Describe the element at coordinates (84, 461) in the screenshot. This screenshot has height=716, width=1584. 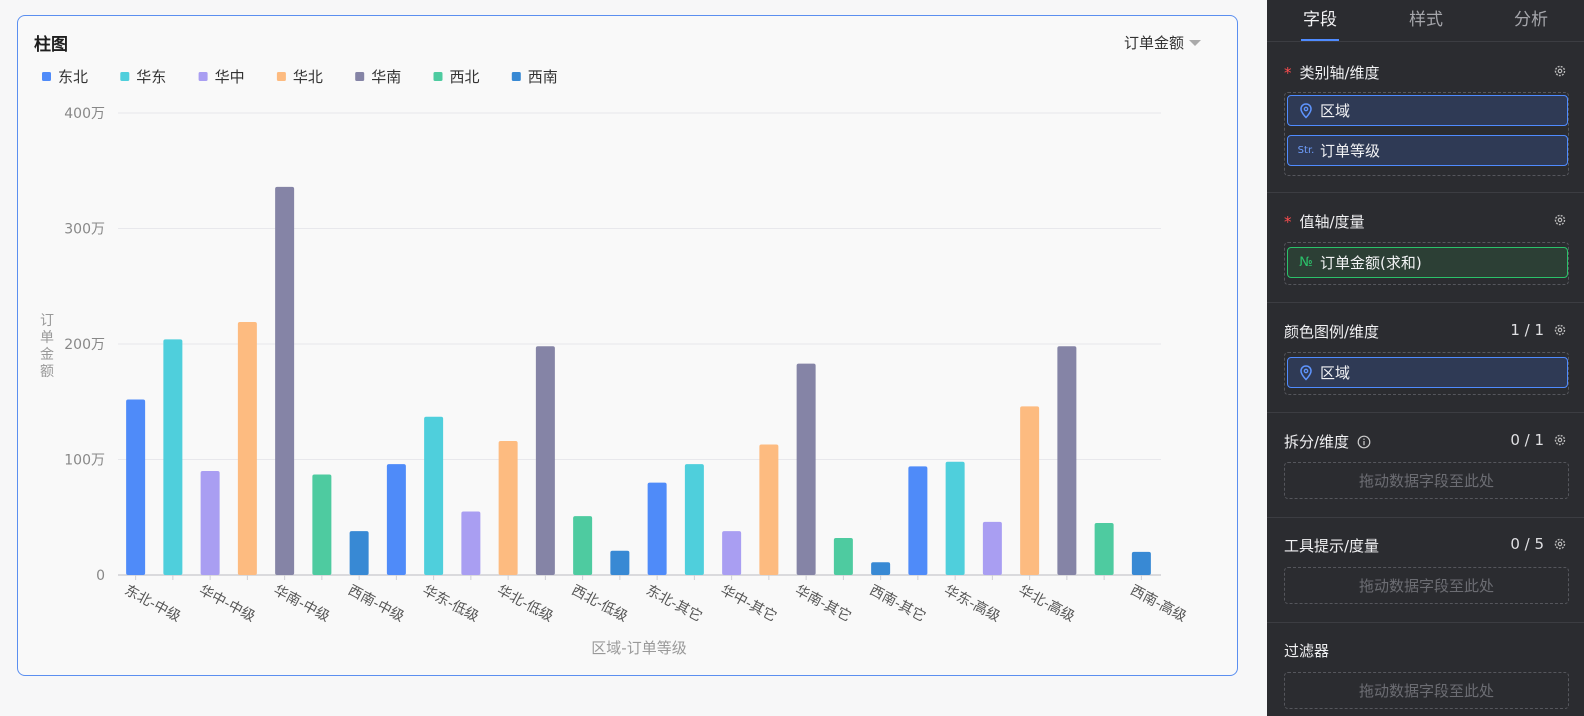
I see `y-tick-label: 100万` at that location.